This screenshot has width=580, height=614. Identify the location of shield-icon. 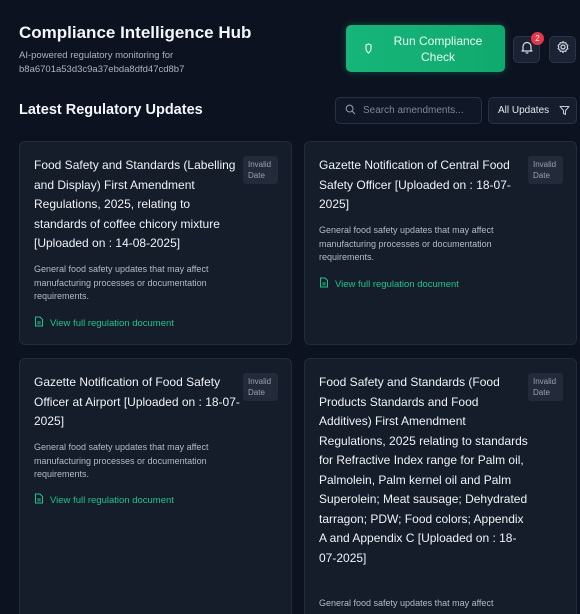
(368, 48).